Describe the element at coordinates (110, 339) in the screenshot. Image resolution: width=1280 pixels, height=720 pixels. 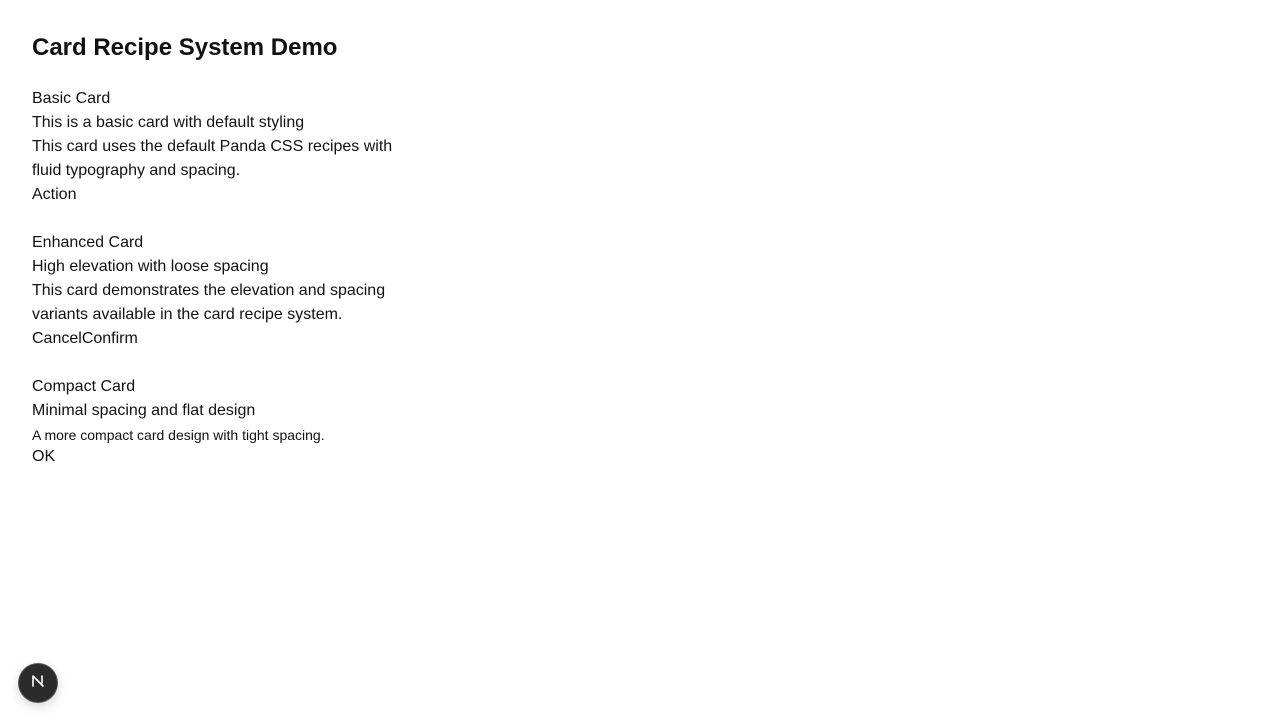
I see `confirm-button: Confirm` at that location.